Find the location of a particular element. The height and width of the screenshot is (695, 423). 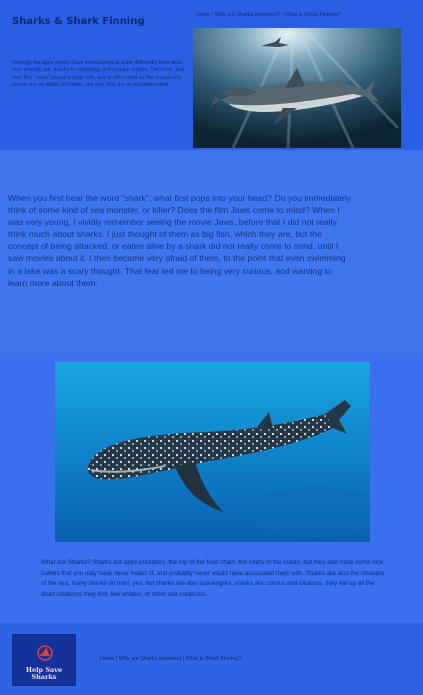

footer-nav-home-link: Home is located at coordinates (107, 659).